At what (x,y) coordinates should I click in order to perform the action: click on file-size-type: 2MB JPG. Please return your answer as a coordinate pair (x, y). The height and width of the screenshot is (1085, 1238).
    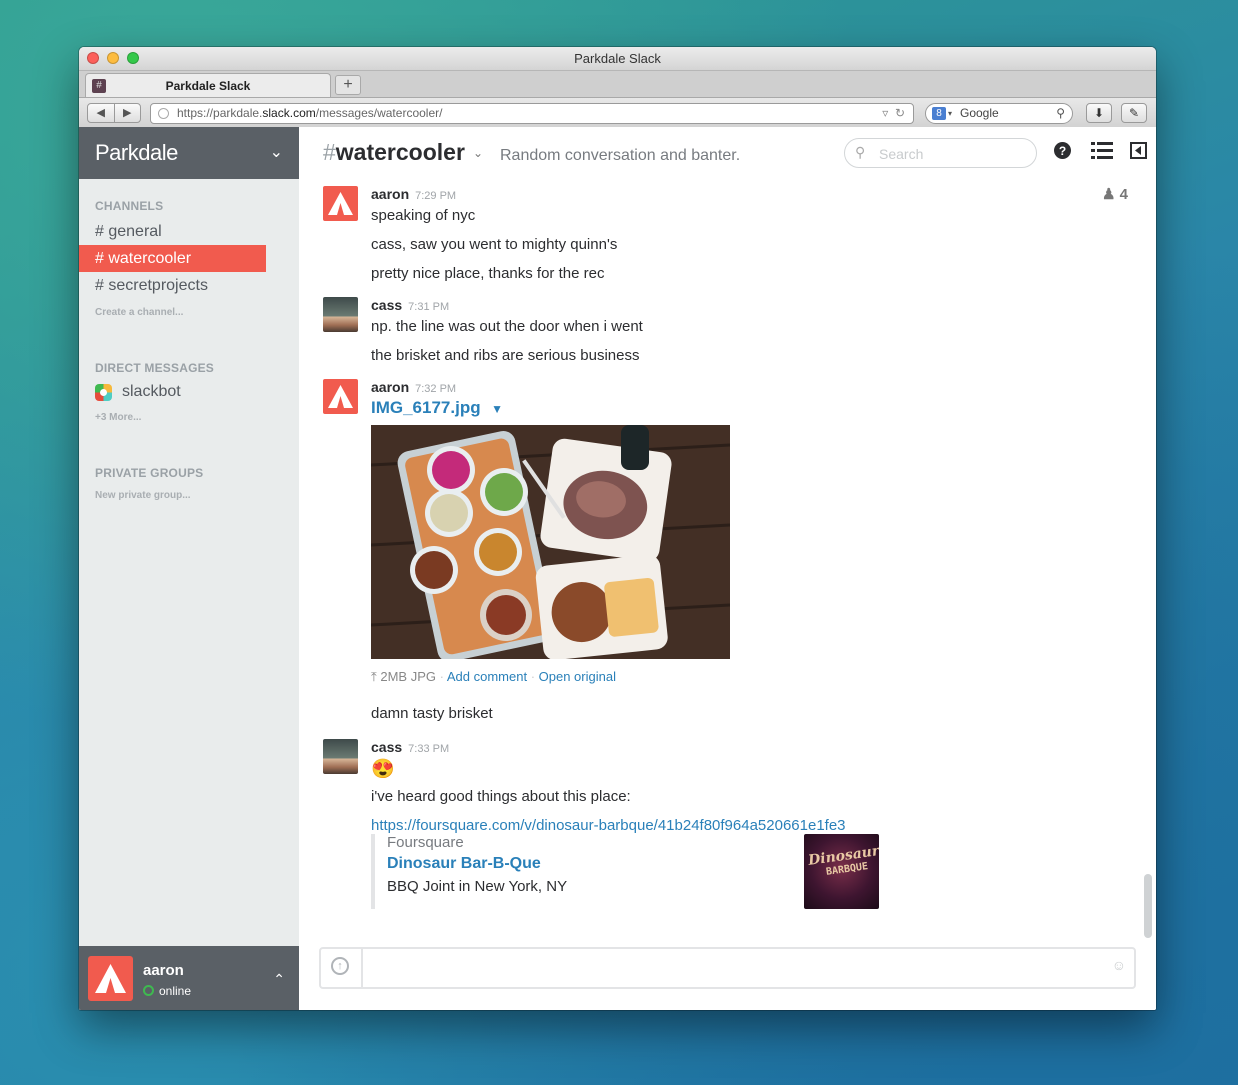
    Looking at the image, I should click on (408, 676).